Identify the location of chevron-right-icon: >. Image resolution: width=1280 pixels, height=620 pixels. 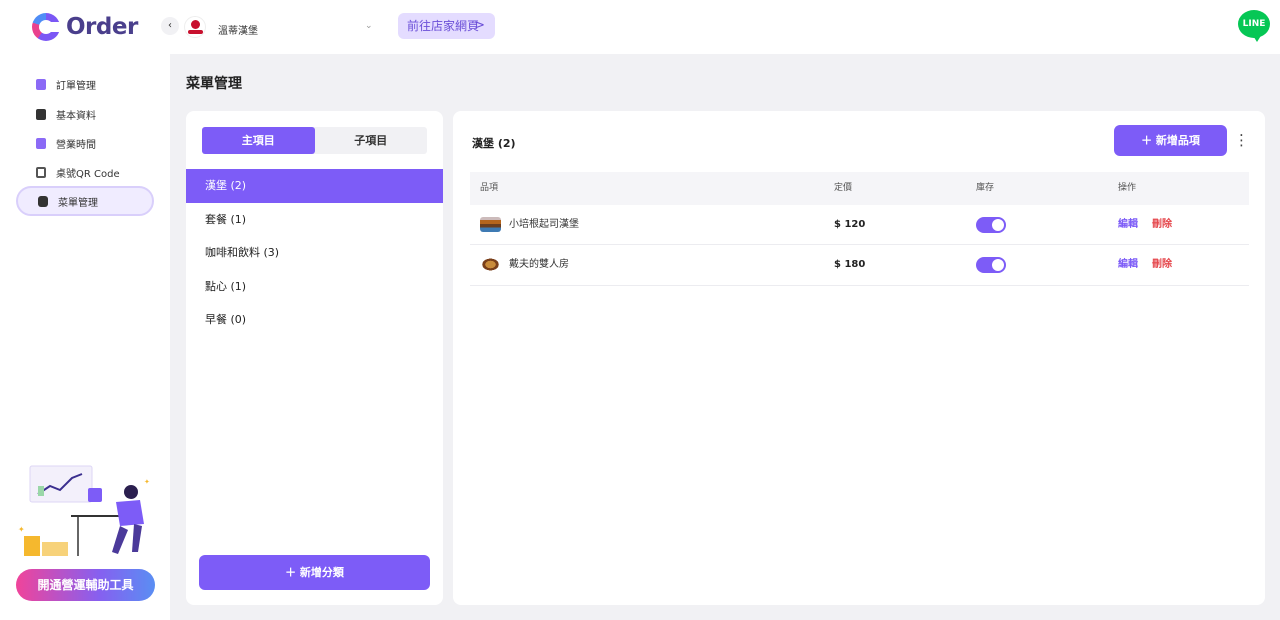
(479, 25).